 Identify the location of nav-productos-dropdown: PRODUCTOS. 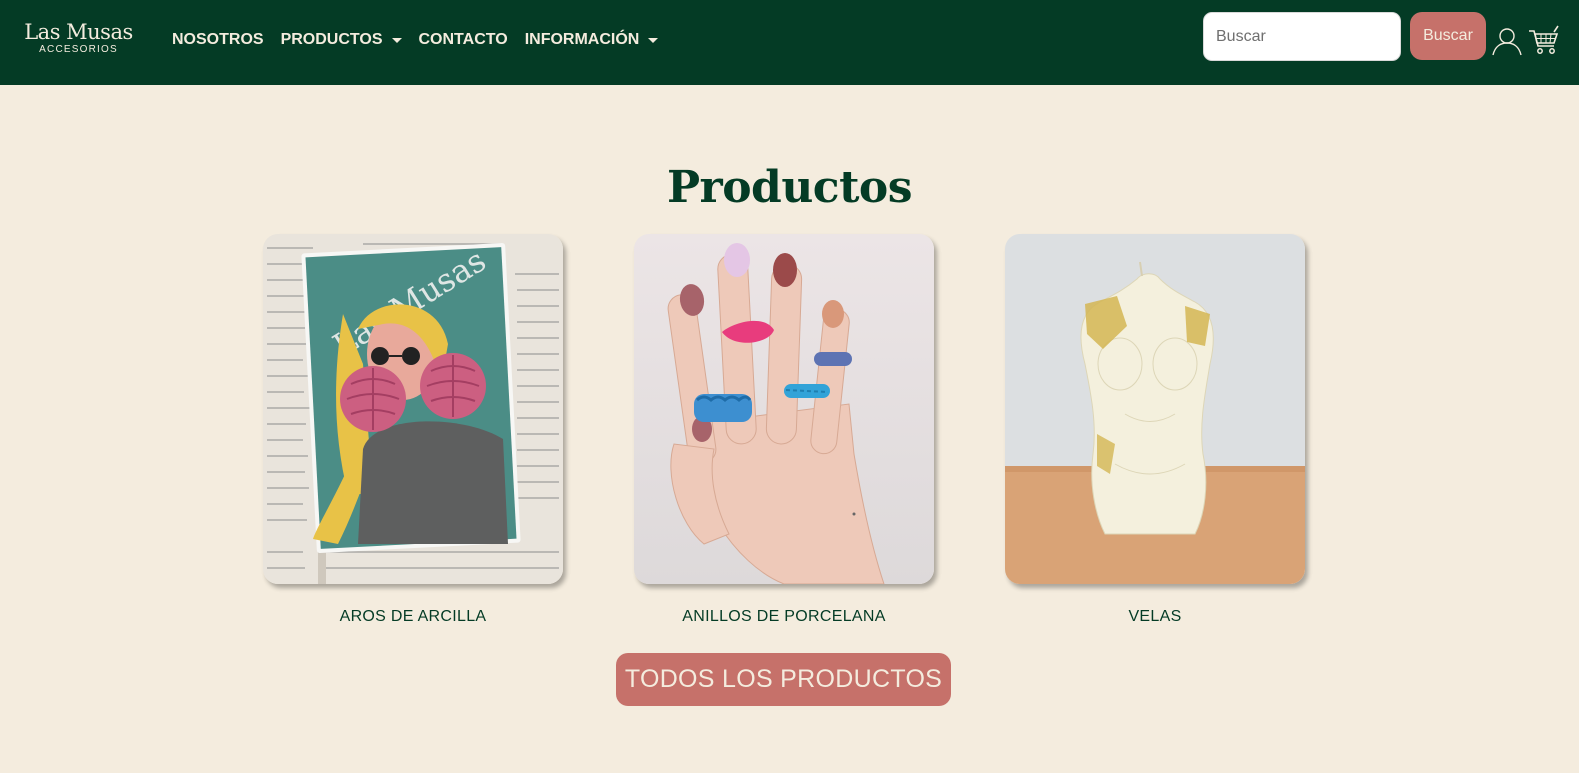
(341, 40).